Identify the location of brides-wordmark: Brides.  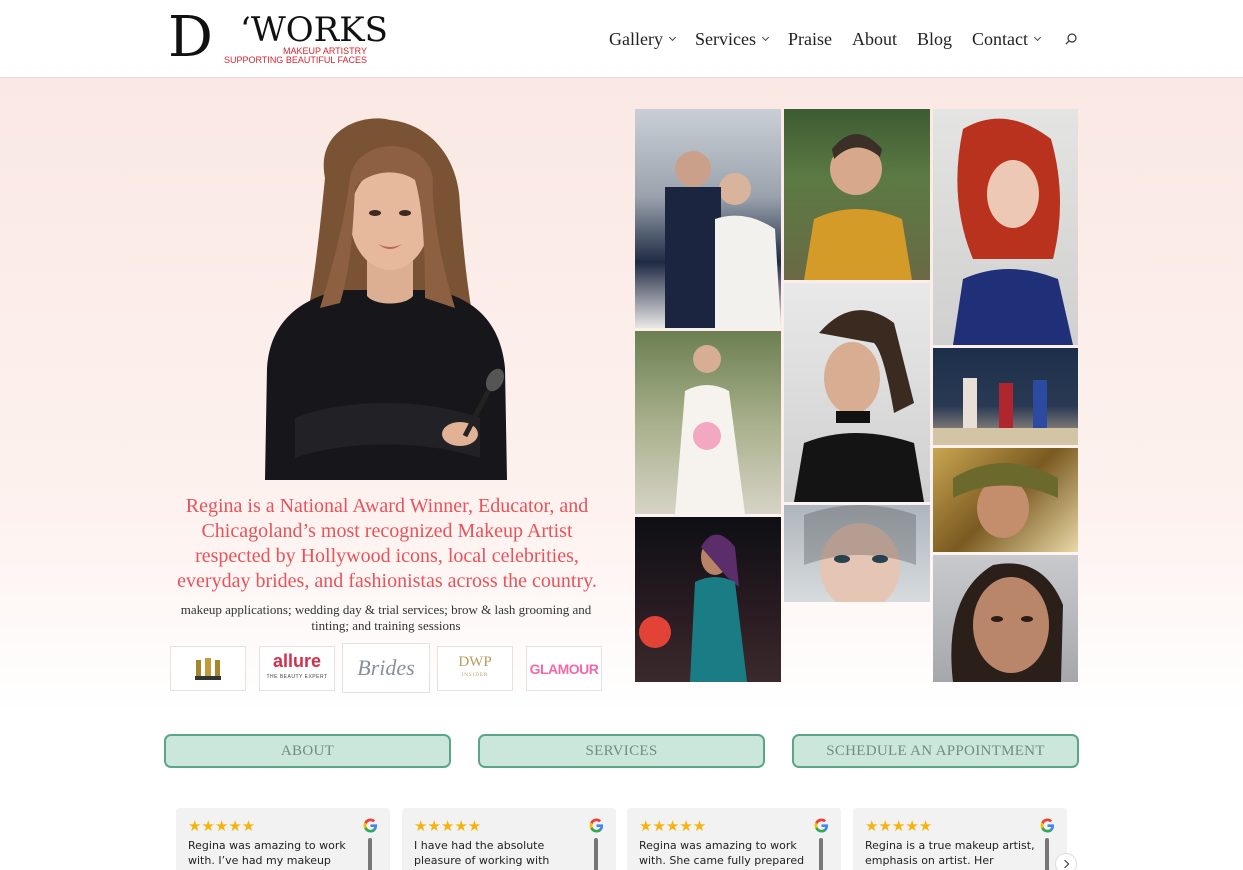
(386, 667).